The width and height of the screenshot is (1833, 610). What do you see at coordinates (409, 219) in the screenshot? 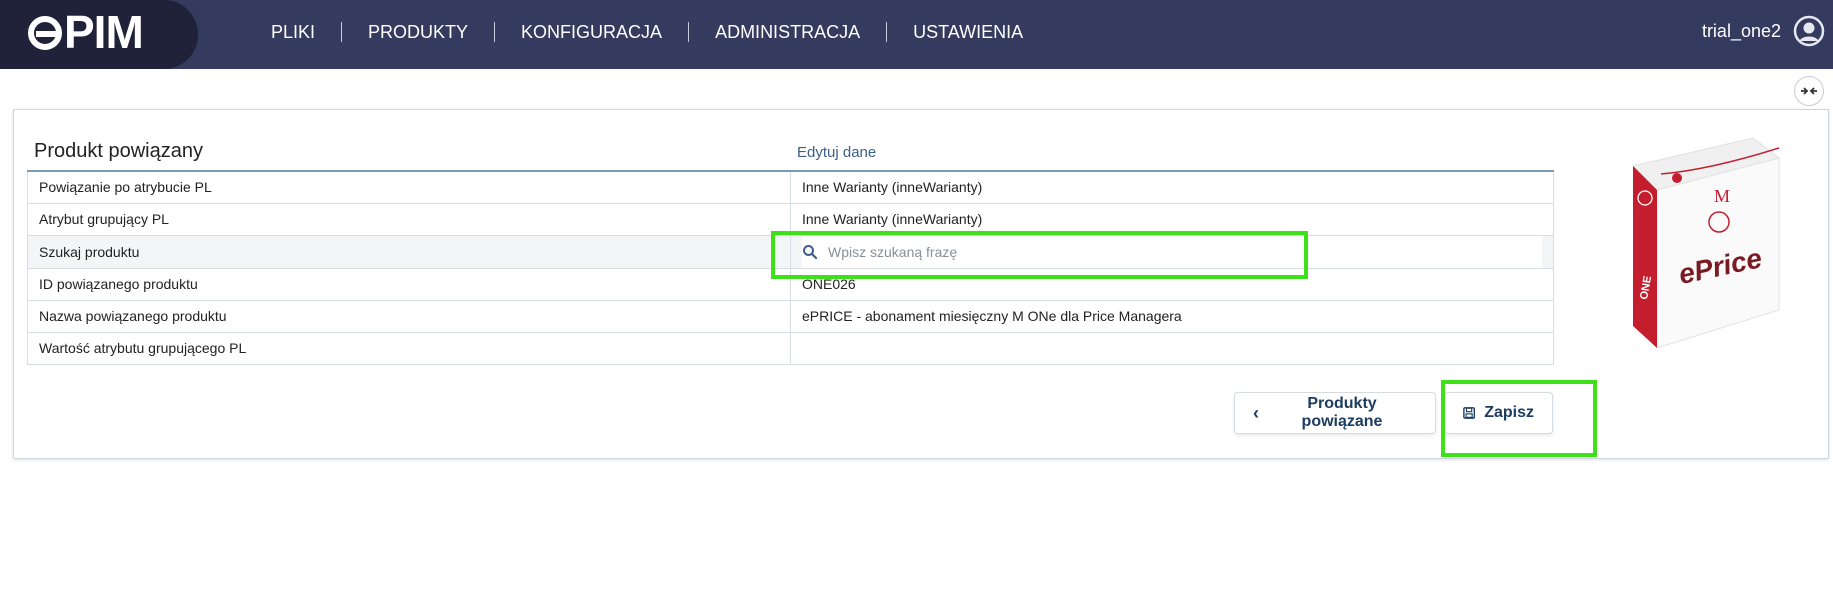
I see `row-key: Atrybut grupujący PL` at bounding box center [409, 219].